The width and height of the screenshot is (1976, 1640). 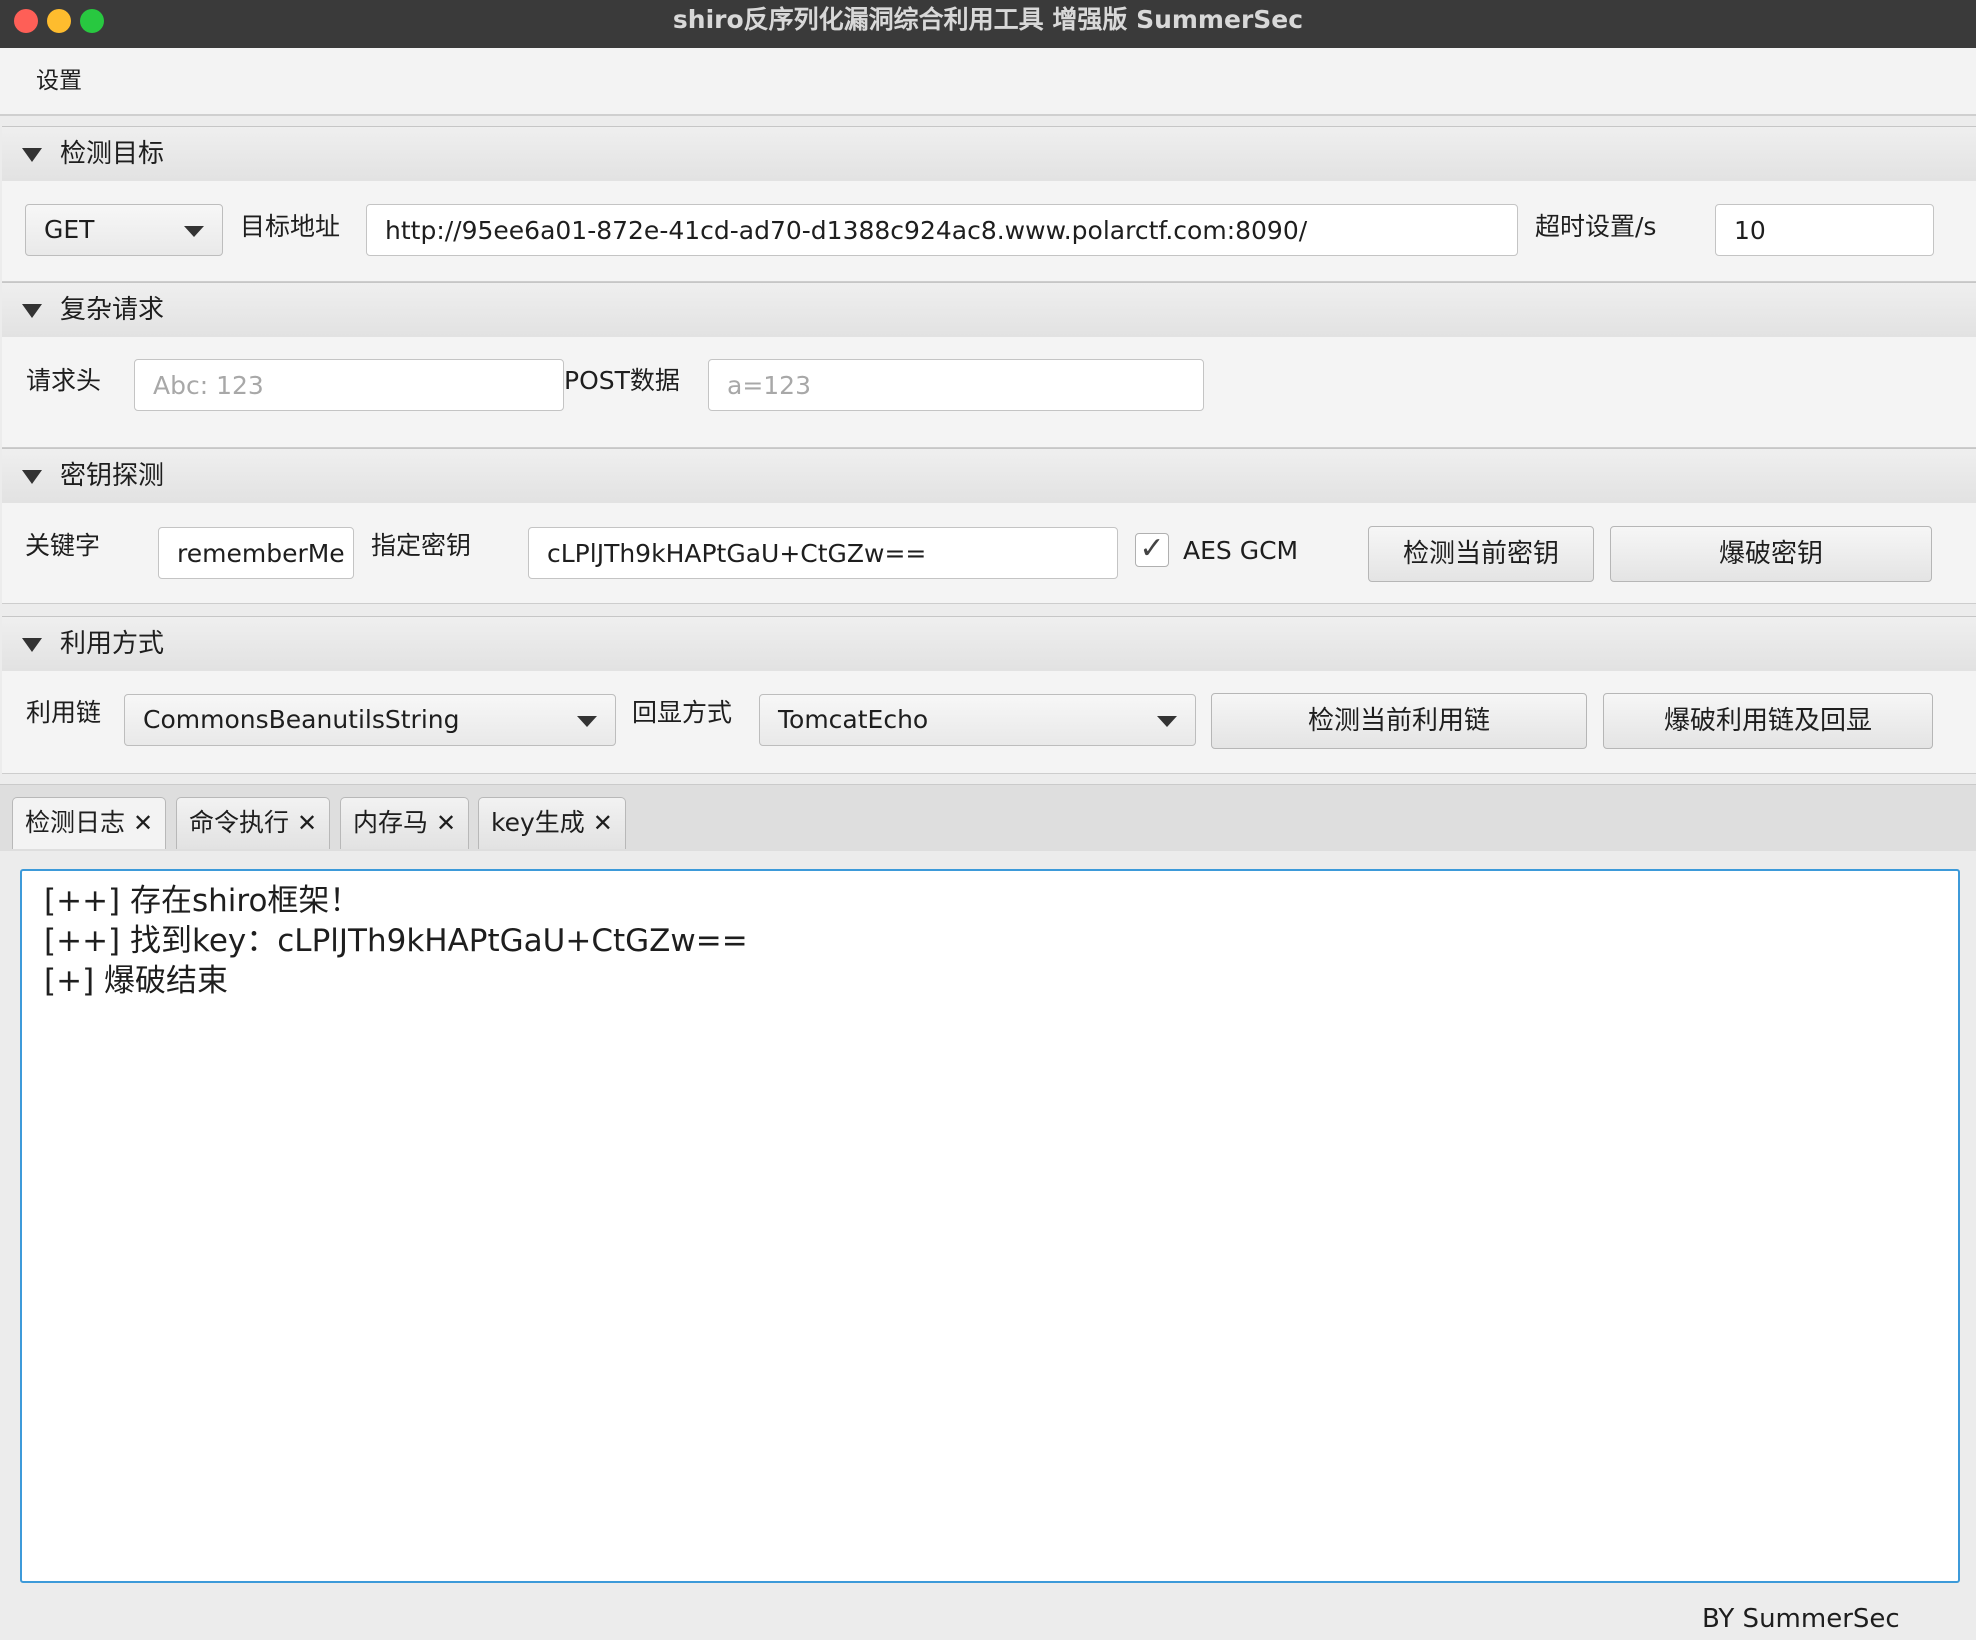 I want to click on window-titlebar: shiro反序列化漏洞综合利用工具 增强版 SummerSec, so click(x=988, y=24).